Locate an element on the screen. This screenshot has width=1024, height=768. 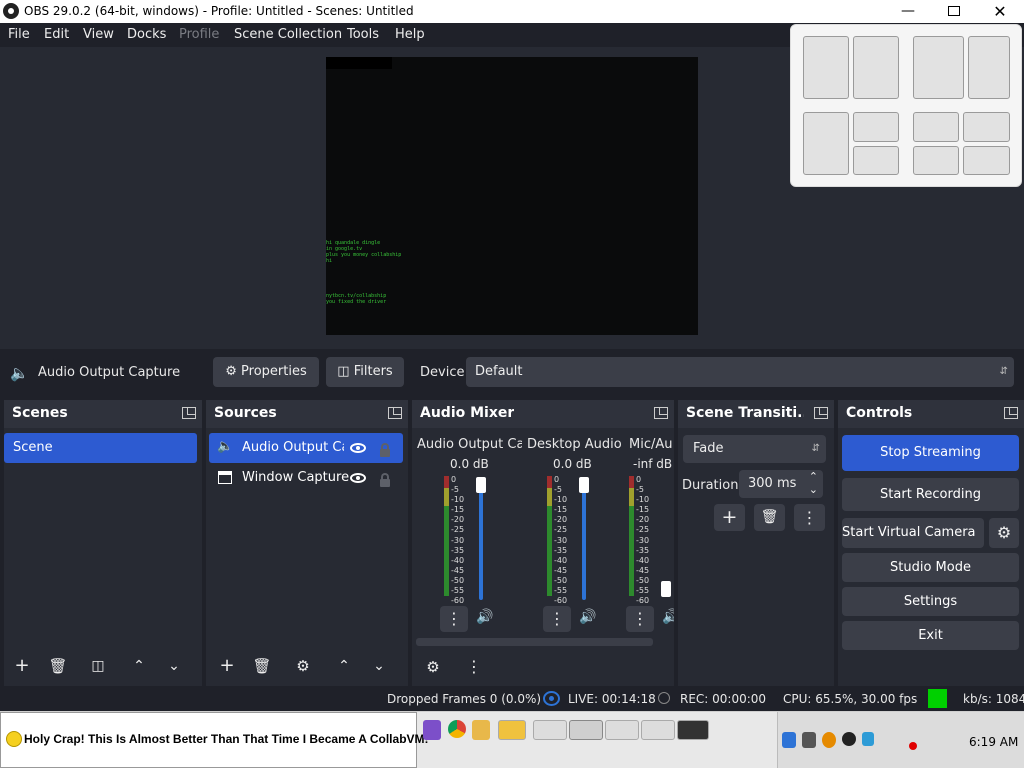
menu-profile: Profile is located at coordinates (199, 34).